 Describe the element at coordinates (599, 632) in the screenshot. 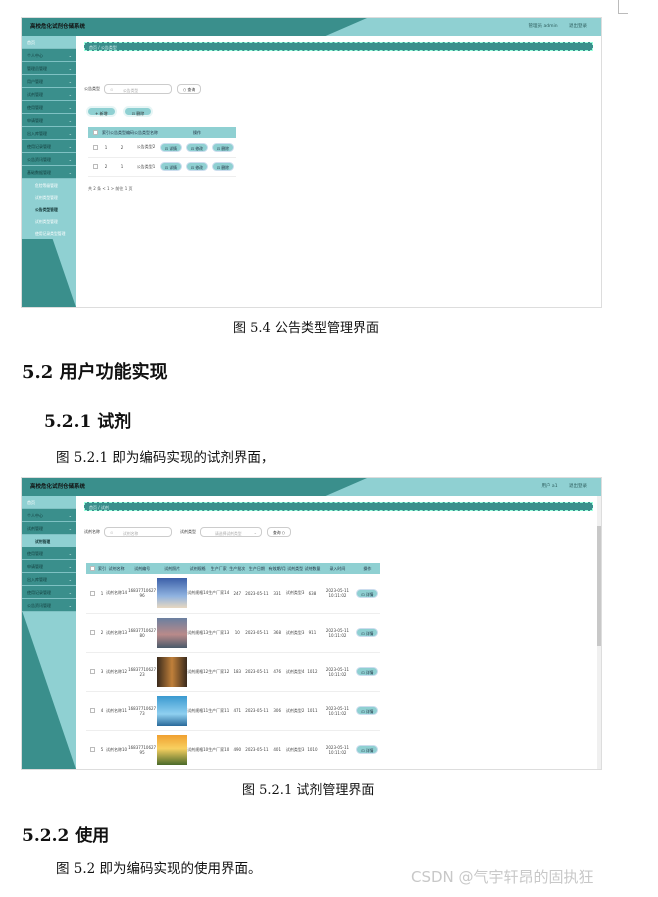

I see `scrollbar` at that location.